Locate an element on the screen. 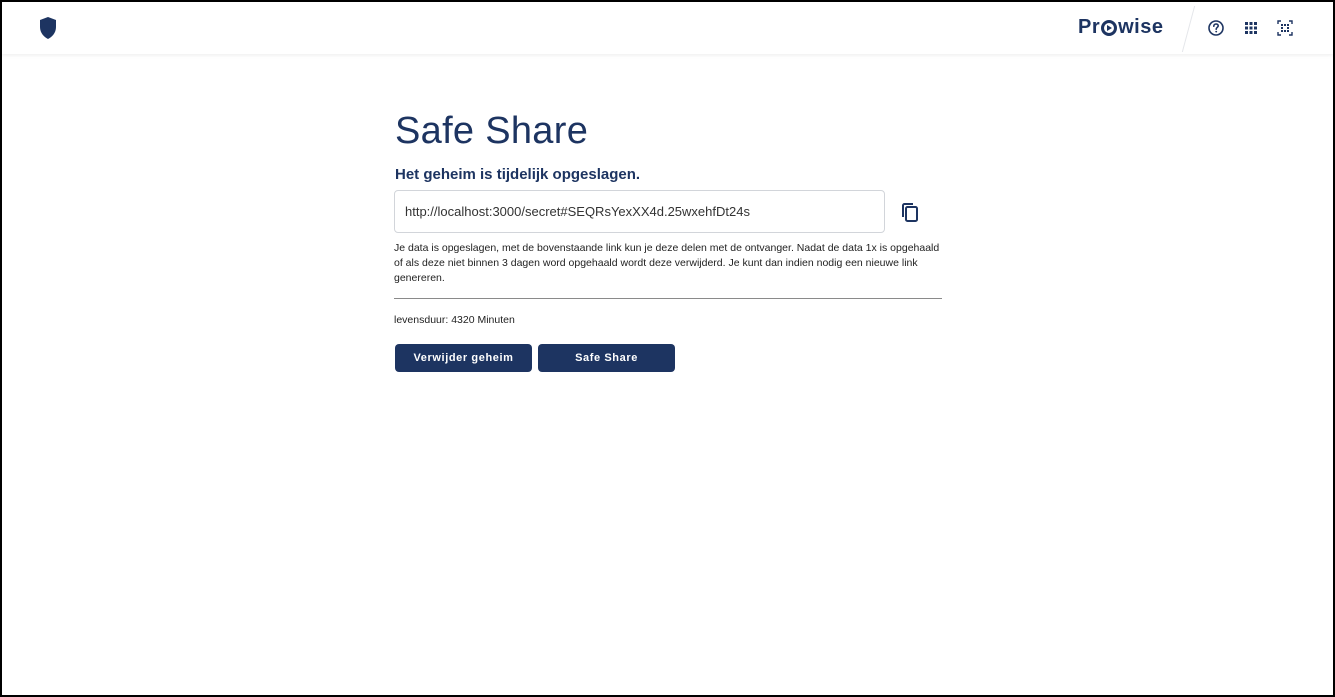  header-divider is located at coordinates (1188, 29).